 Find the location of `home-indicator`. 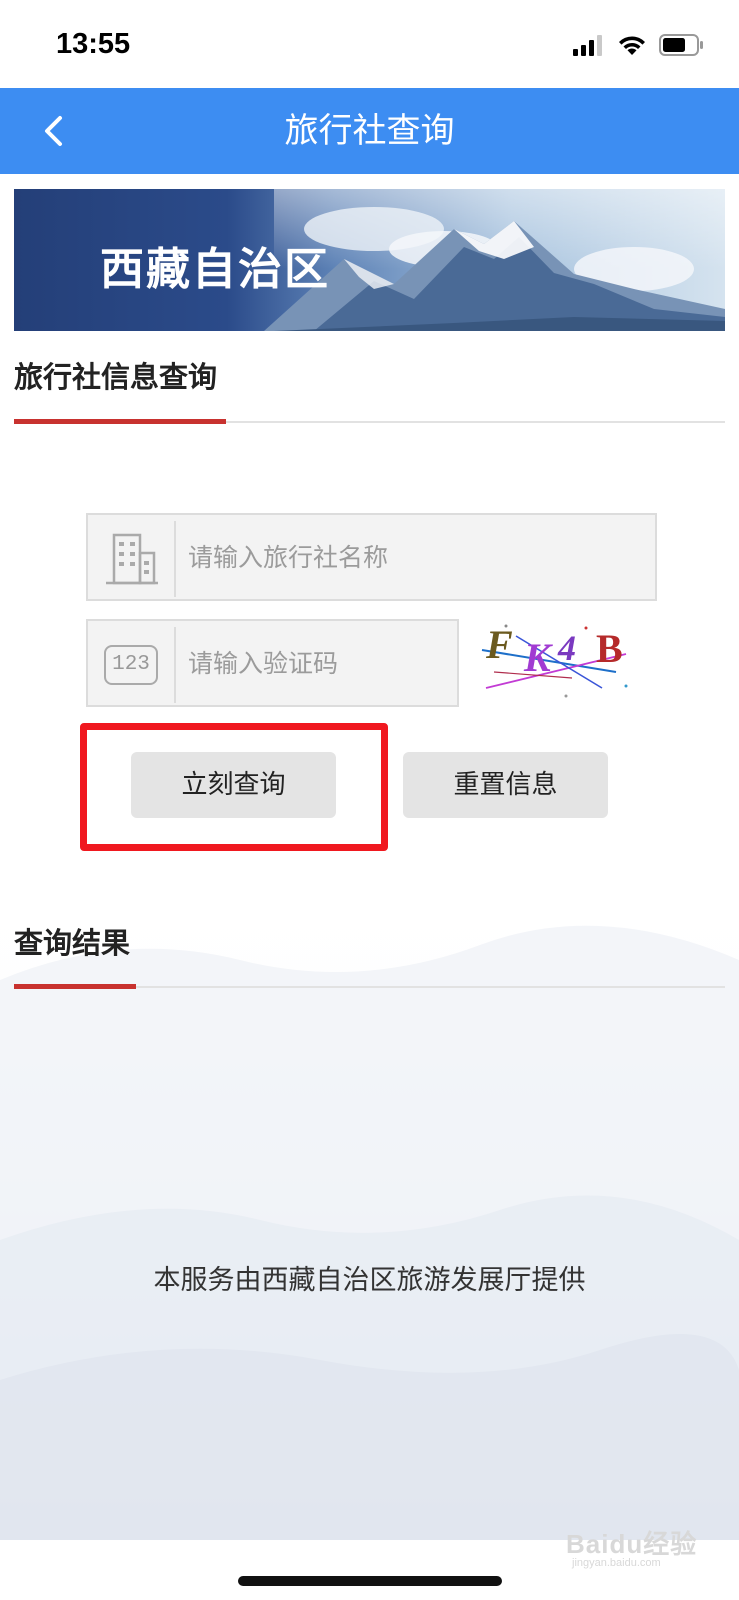

home-indicator is located at coordinates (370, 1581).